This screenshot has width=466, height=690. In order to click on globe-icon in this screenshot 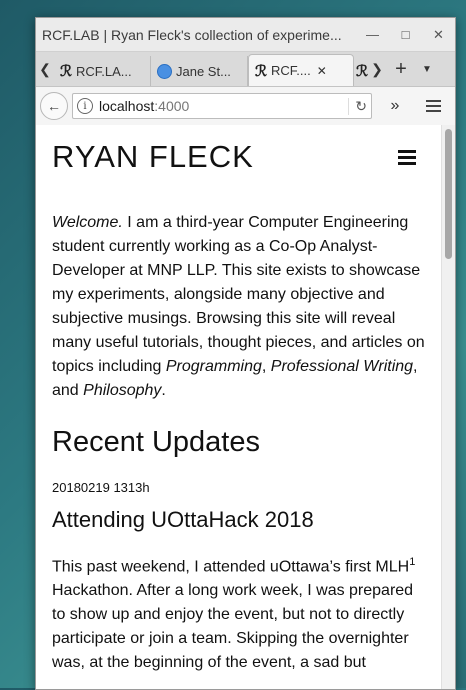, I will do `click(164, 71)`.